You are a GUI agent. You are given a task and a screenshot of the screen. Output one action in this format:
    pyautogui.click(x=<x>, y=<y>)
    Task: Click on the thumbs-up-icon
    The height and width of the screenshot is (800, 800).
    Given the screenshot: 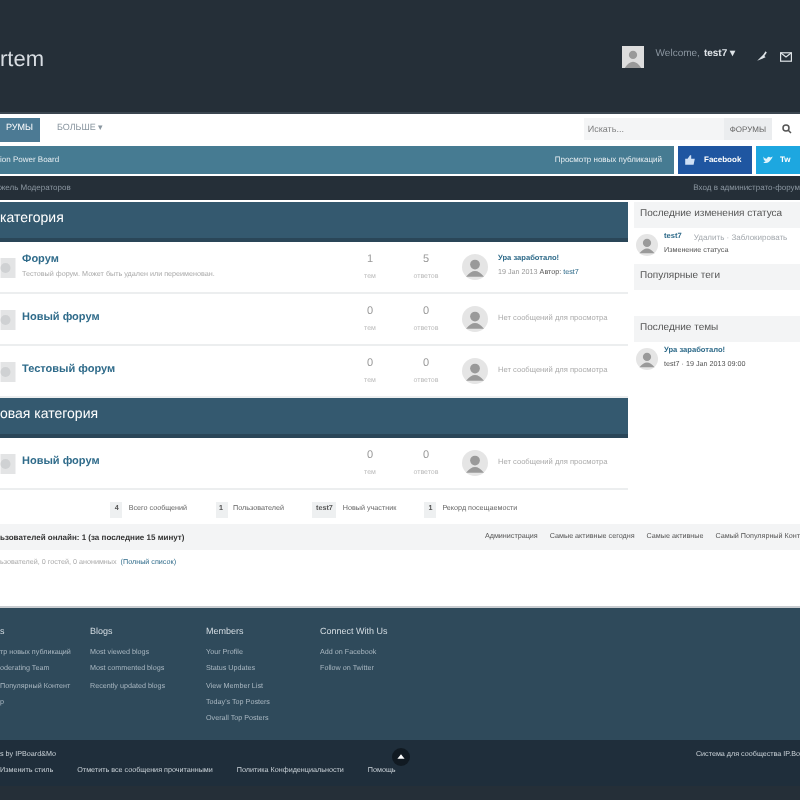 What is the action you would take?
    pyautogui.click(x=690, y=160)
    